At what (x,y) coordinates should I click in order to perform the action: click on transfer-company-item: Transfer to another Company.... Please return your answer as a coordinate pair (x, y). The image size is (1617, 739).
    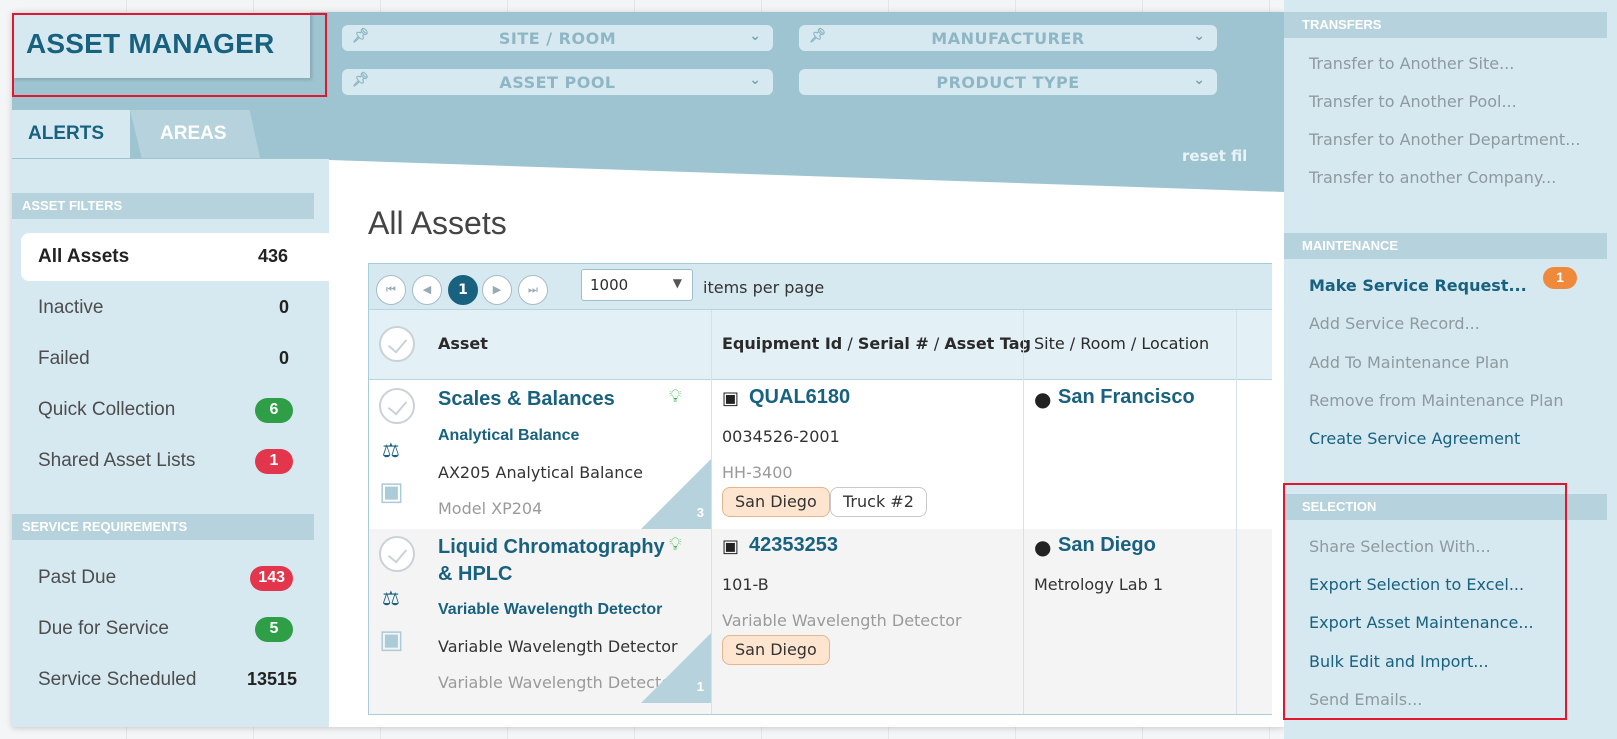
    Looking at the image, I should click on (1432, 177).